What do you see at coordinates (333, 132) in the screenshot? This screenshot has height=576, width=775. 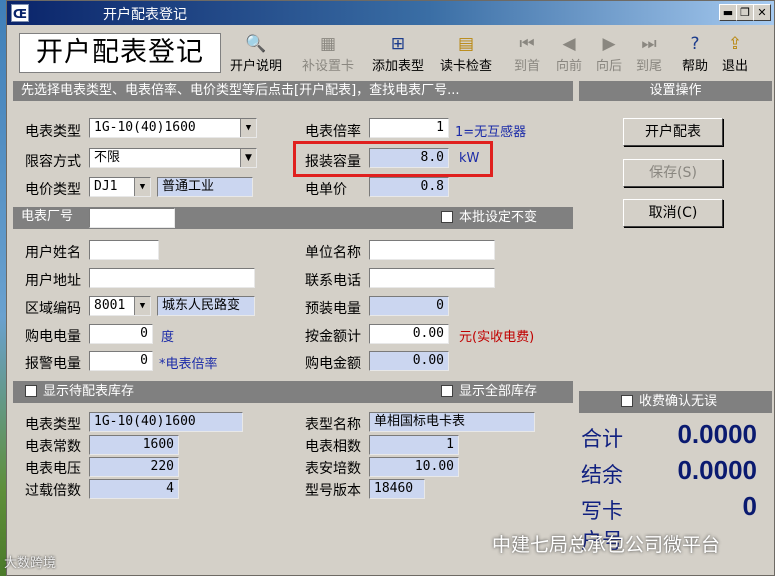 I see `ratio-label: 电表倍率` at bounding box center [333, 132].